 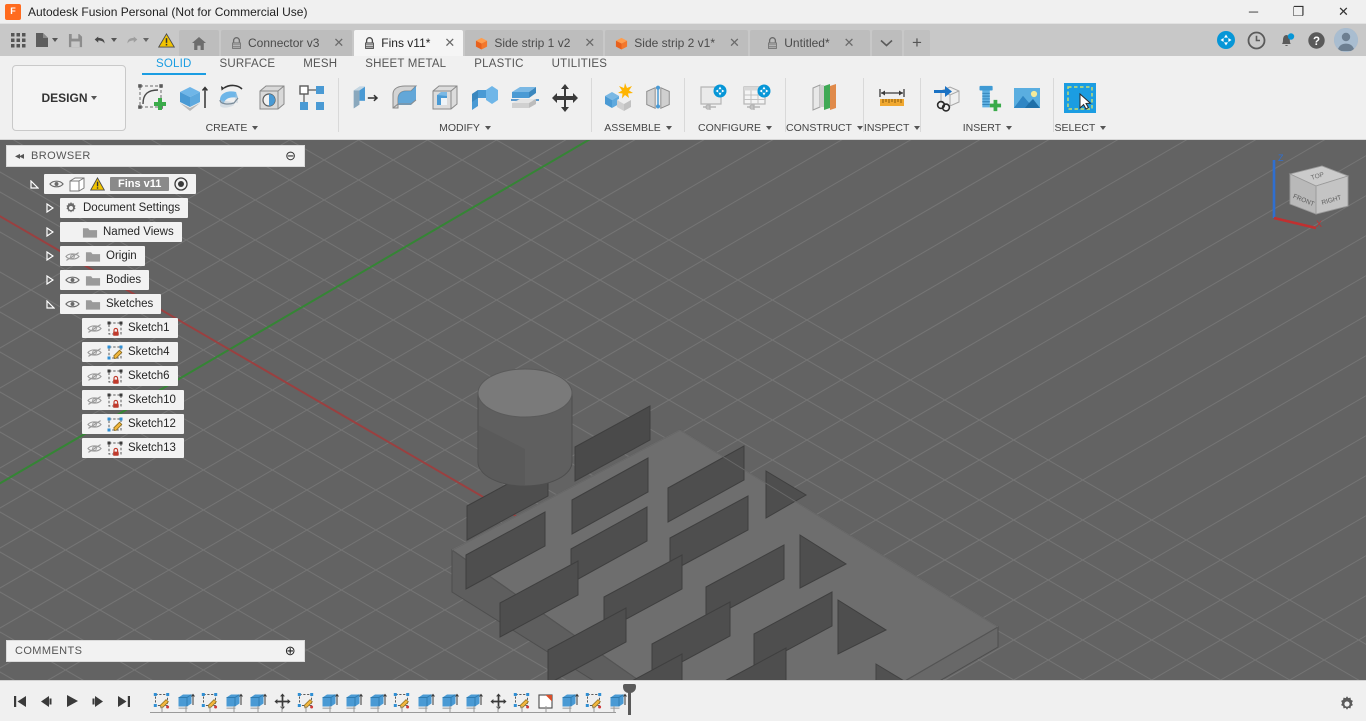 What do you see at coordinates (579, 64) in the screenshot?
I see `ribbon-tab-utilities: UTILITIES` at bounding box center [579, 64].